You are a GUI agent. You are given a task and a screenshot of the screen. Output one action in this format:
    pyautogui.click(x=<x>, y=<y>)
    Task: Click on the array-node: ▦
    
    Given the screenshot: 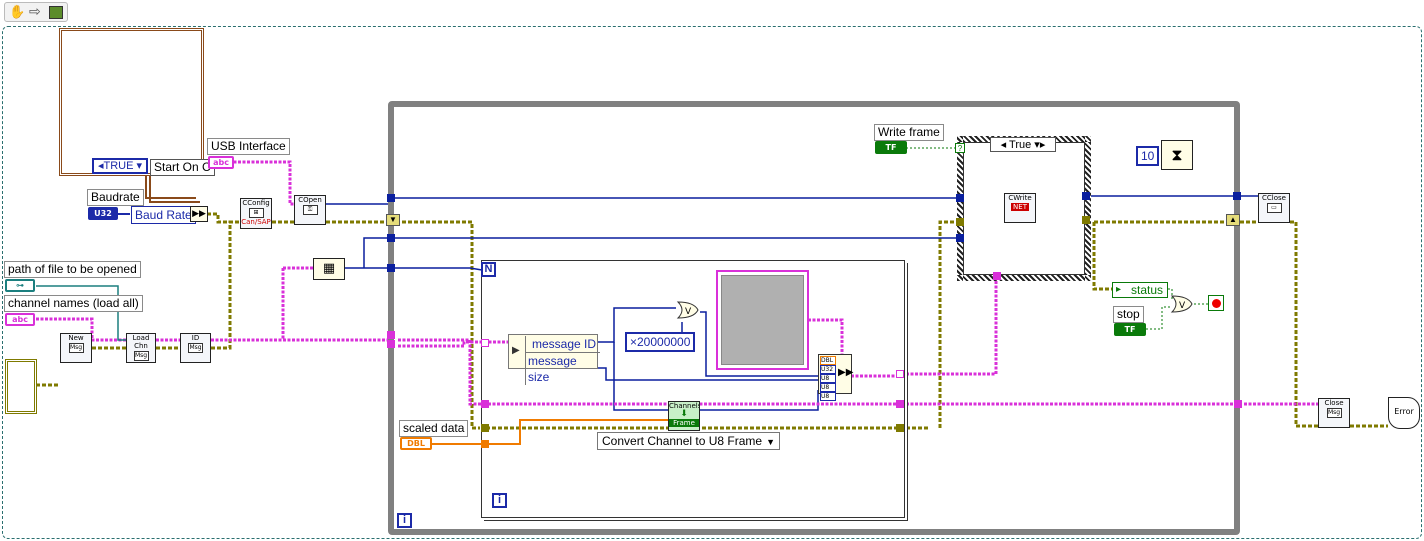 What is the action you would take?
    pyautogui.click(x=329, y=269)
    